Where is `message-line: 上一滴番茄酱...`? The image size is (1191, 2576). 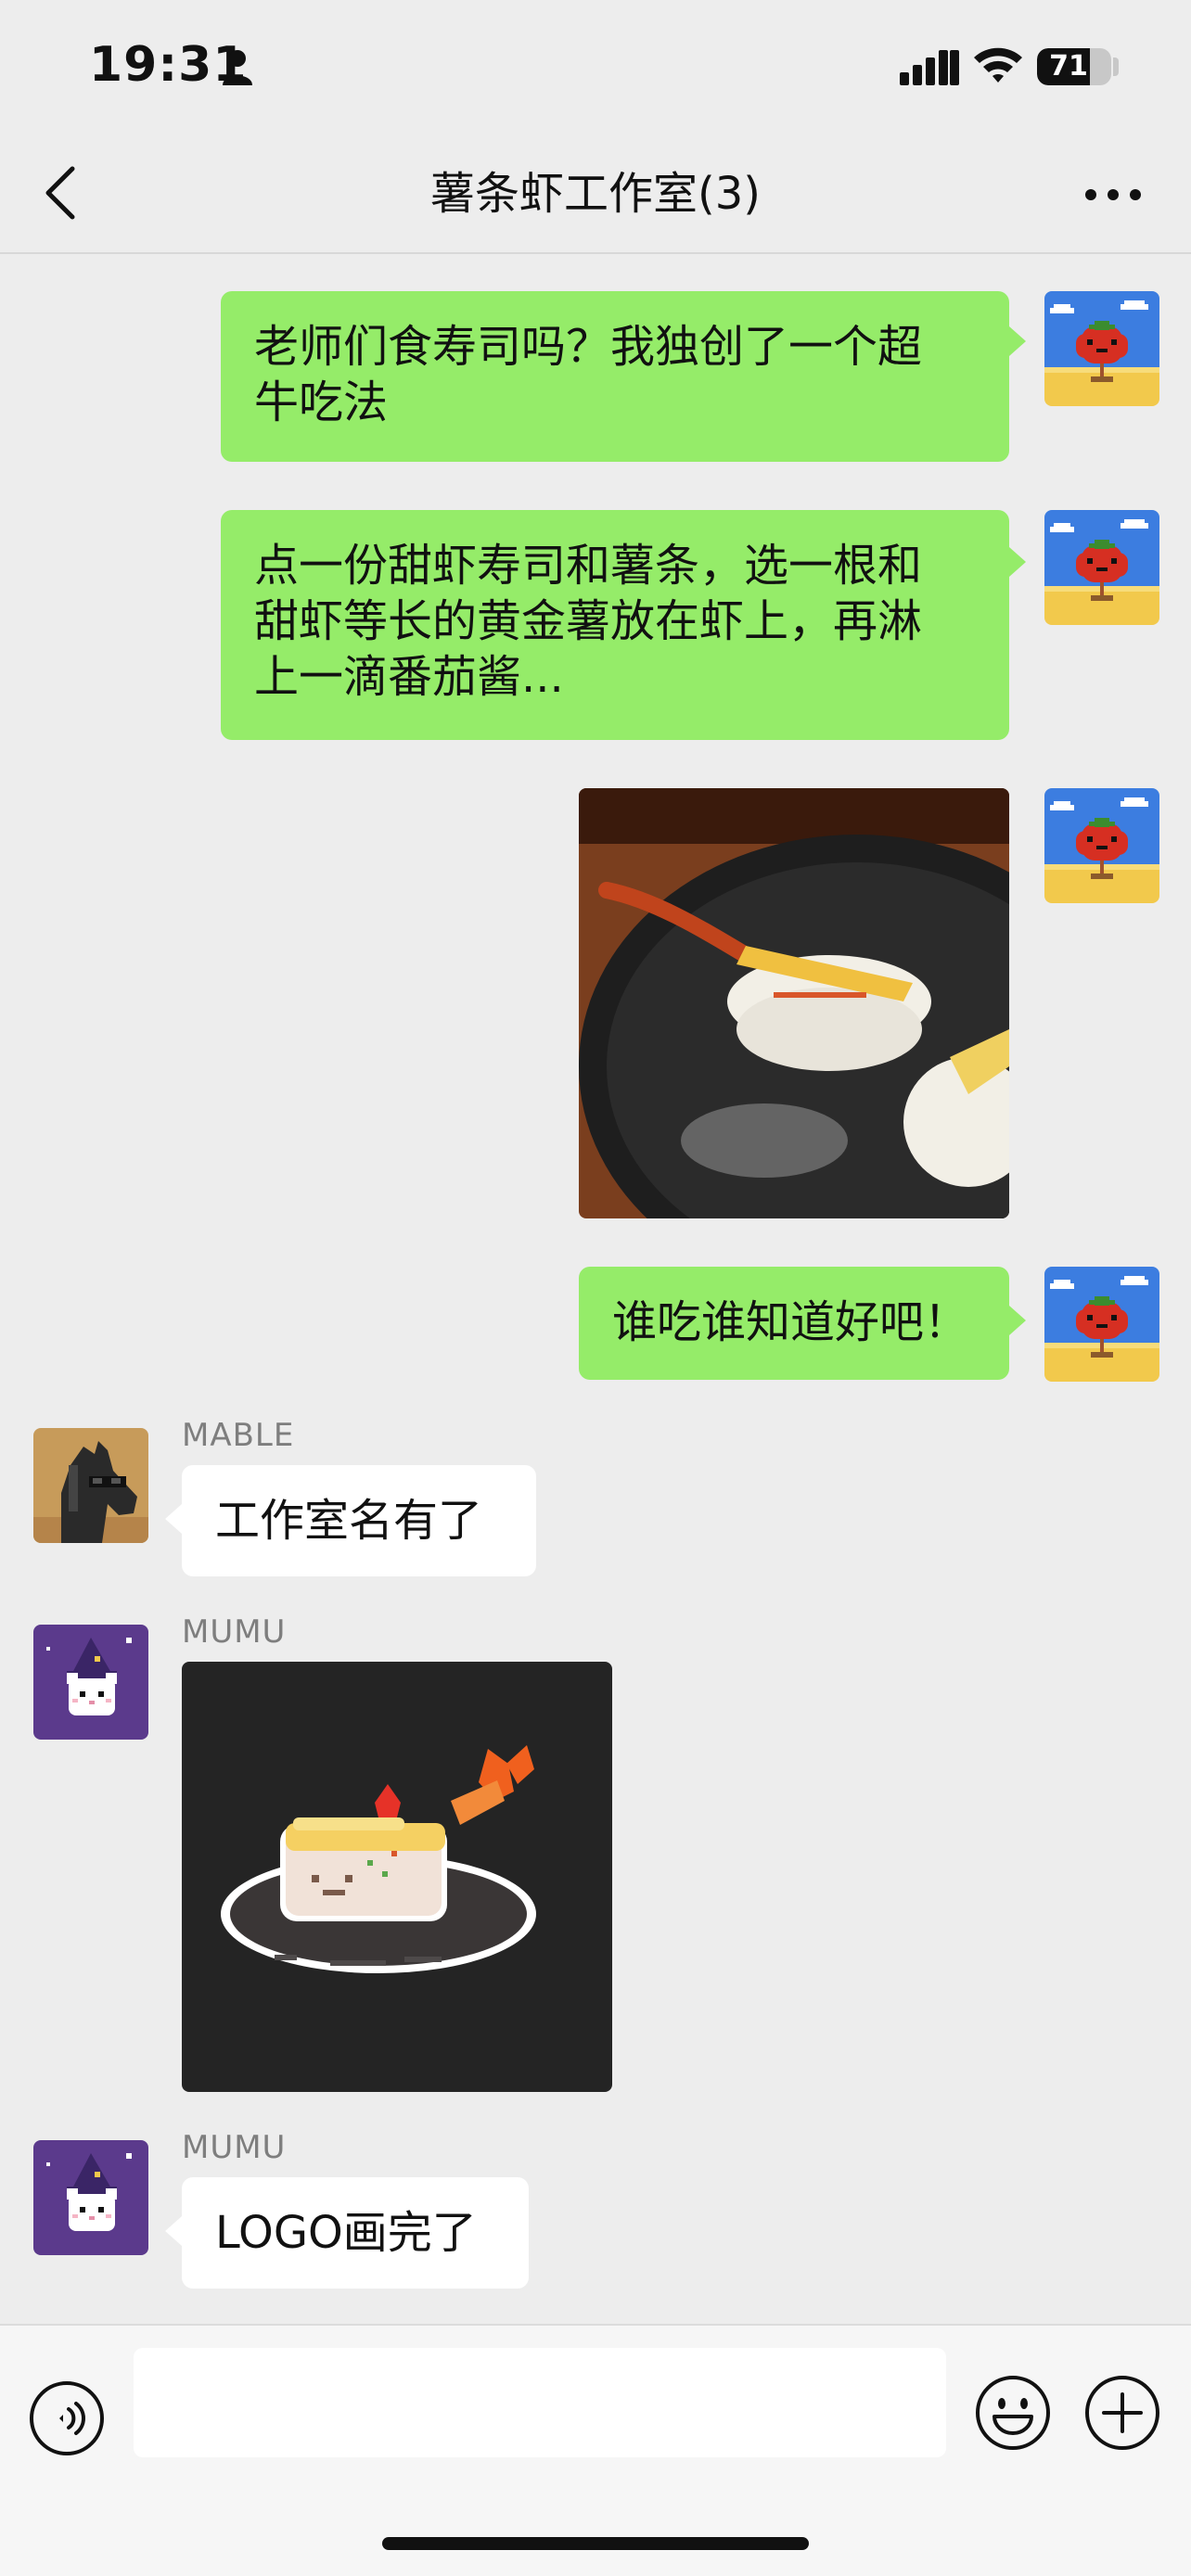
message-line: 上一滴番茄酱... is located at coordinates (409, 677).